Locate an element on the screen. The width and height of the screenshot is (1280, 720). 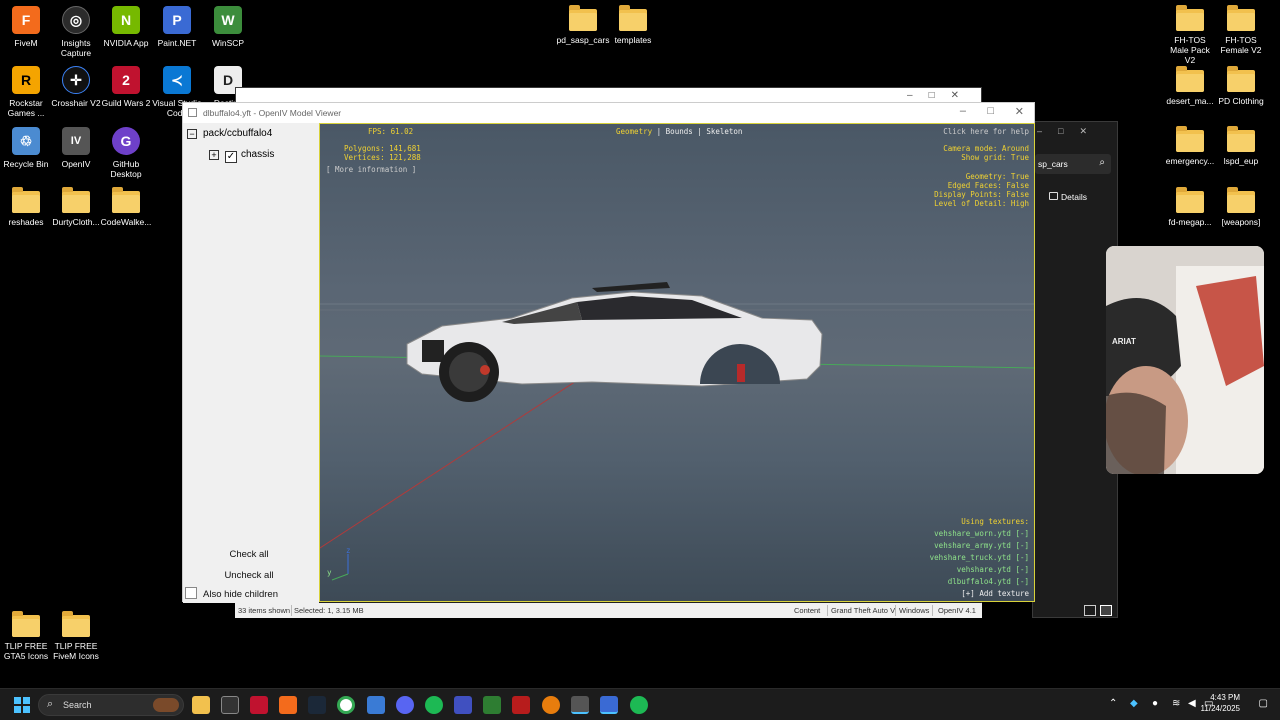
notifications-icon: ▢ is located at coordinates (1263, 703).